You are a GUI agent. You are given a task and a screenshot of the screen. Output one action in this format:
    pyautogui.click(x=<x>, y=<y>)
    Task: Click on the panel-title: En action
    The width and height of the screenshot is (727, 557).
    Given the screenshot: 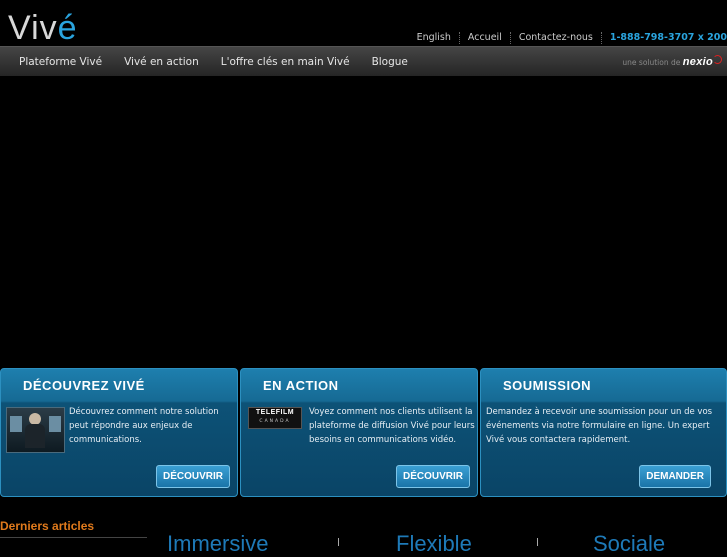 What is the action you would take?
    pyautogui.click(x=301, y=385)
    